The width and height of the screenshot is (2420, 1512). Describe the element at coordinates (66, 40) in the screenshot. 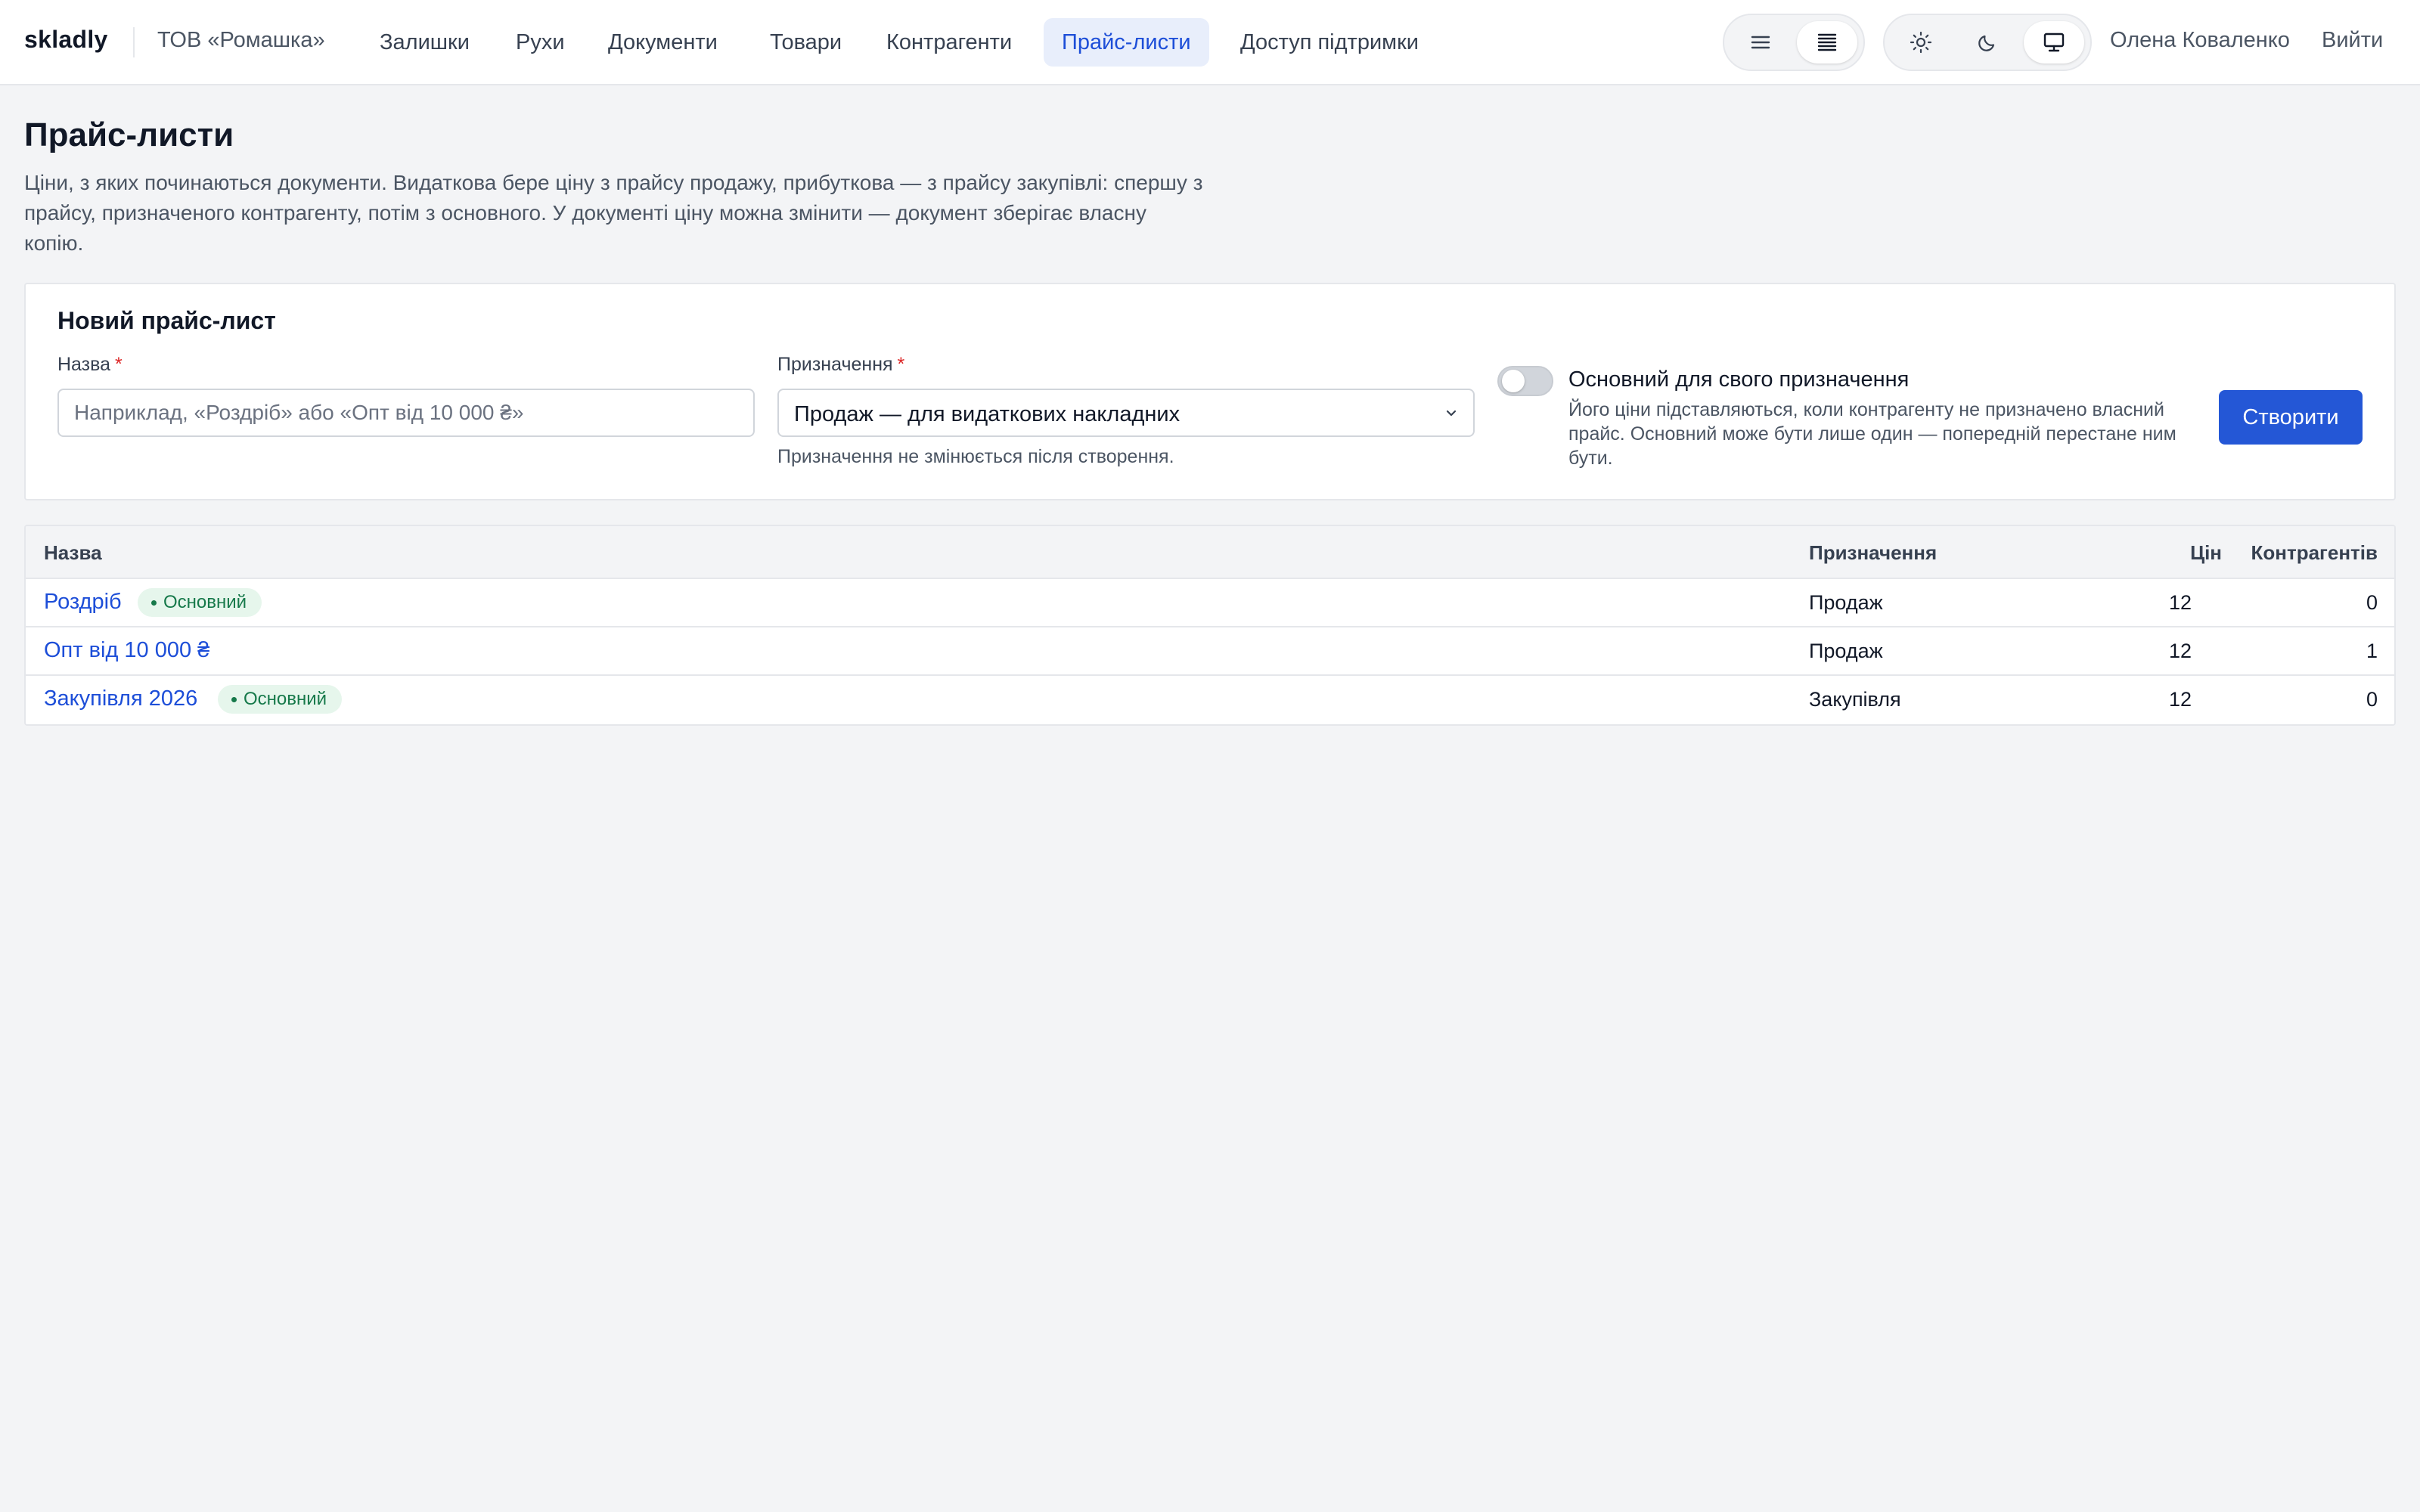

I see `brand-logo: skladly` at that location.